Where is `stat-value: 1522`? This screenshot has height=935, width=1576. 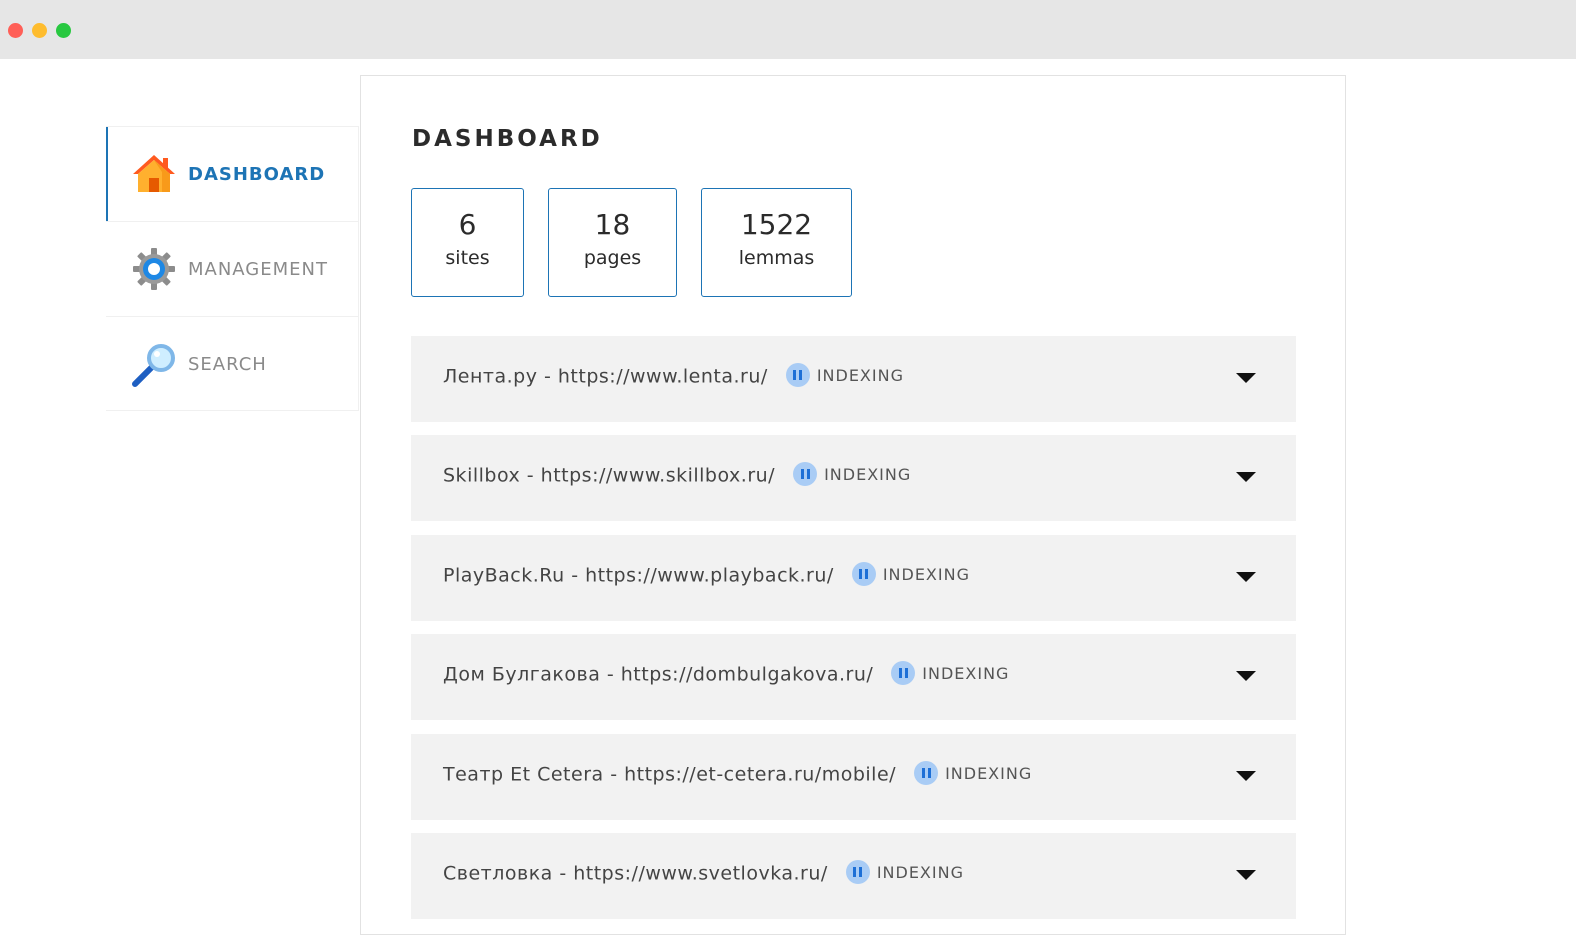
stat-value: 1522 is located at coordinates (776, 224).